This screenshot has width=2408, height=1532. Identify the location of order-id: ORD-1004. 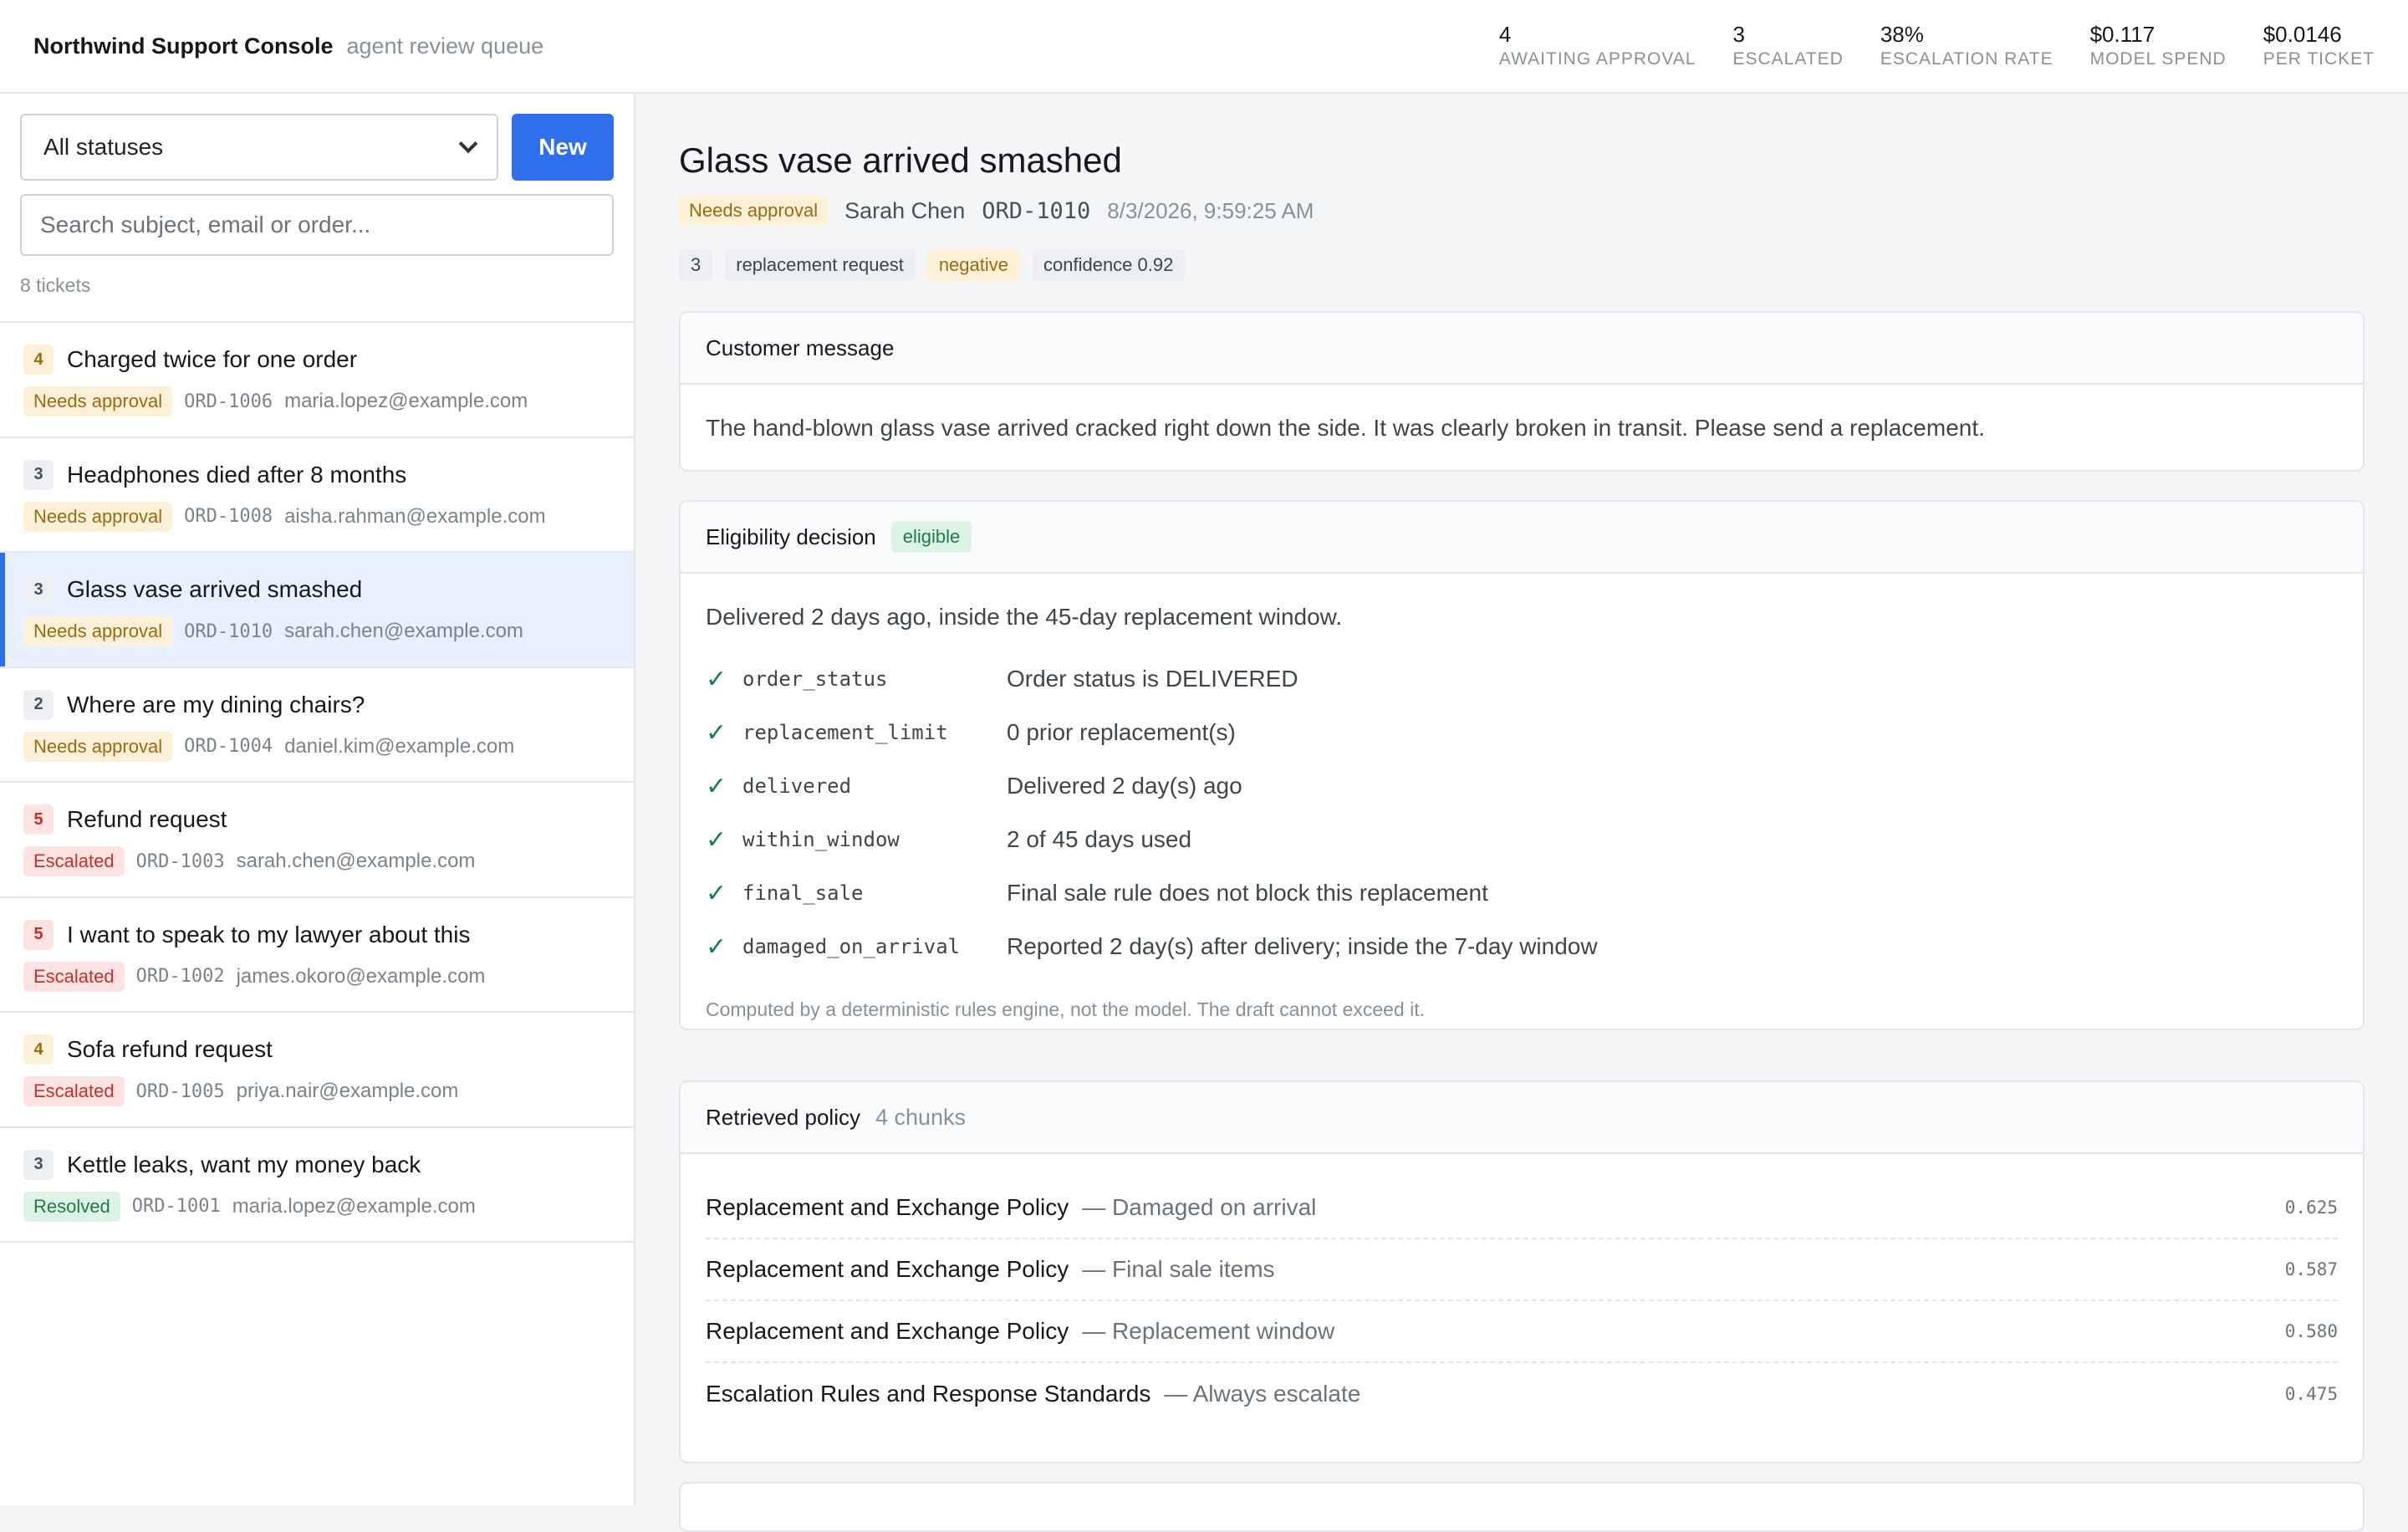
(228, 746).